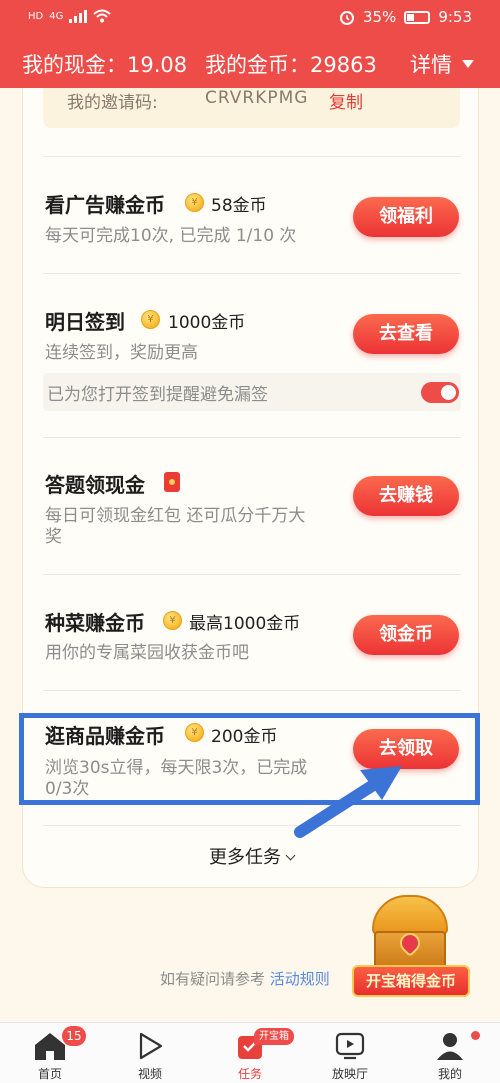  What do you see at coordinates (245, 857) in the screenshot?
I see `more-tasks-label: 更多任务` at bounding box center [245, 857].